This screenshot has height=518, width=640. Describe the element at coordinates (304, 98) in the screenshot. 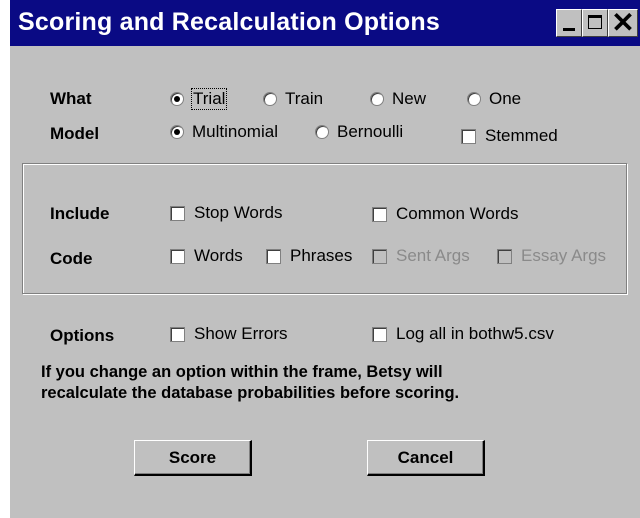

I see `radio-train-label: Train` at that location.